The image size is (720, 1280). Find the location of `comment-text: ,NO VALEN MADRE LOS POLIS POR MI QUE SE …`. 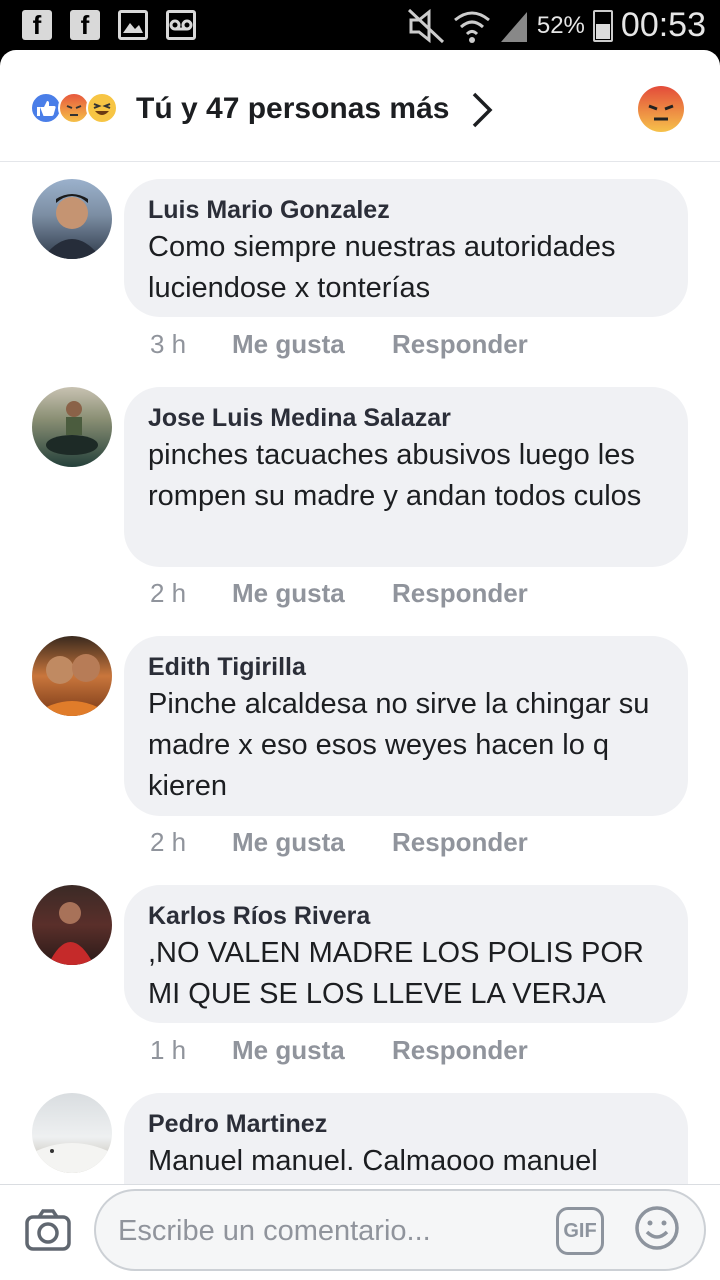

comment-text: ,NO VALEN MADRE LOS POLIS POR MI QUE SE … is located at coordinates (396, 973).